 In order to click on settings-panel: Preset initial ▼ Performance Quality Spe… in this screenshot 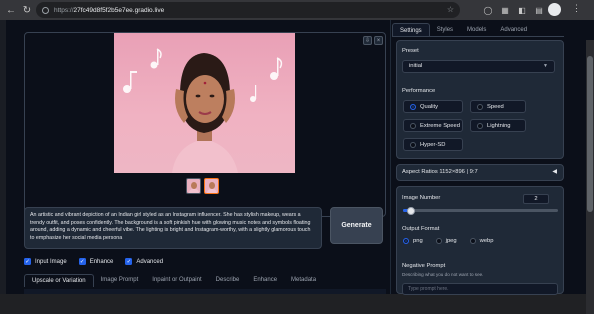, I will do `click(480, 99)`.